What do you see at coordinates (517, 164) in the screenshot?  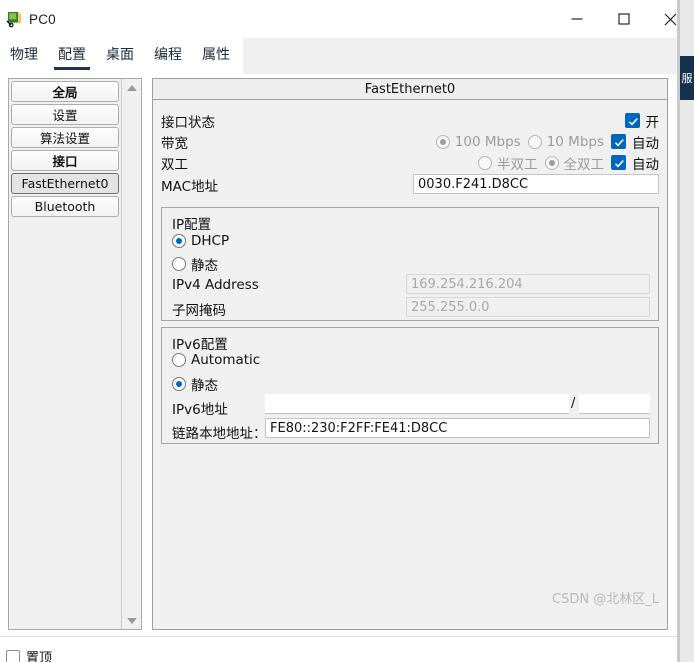 I see `duplex-half-label: 半双工` at bounding box center [517, 164].